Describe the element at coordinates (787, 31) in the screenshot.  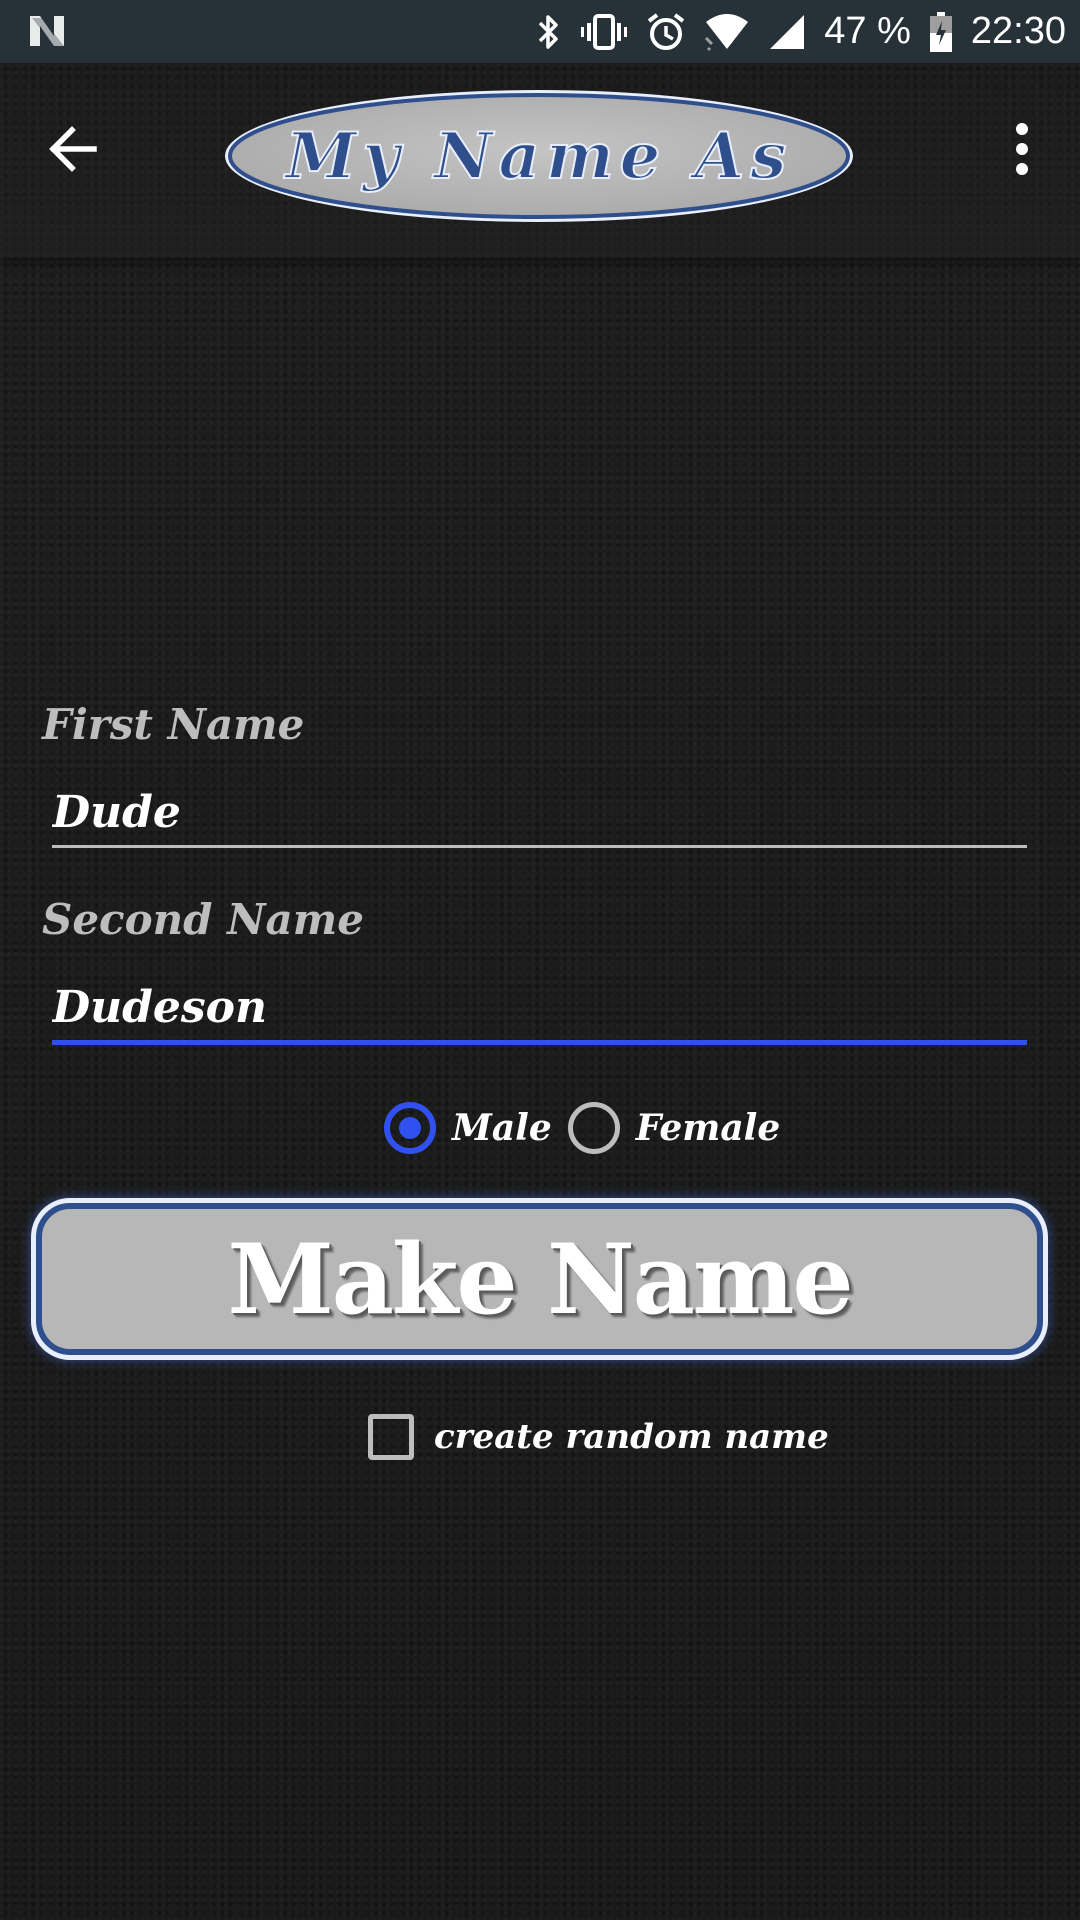
I see `signal-icon` at that location.